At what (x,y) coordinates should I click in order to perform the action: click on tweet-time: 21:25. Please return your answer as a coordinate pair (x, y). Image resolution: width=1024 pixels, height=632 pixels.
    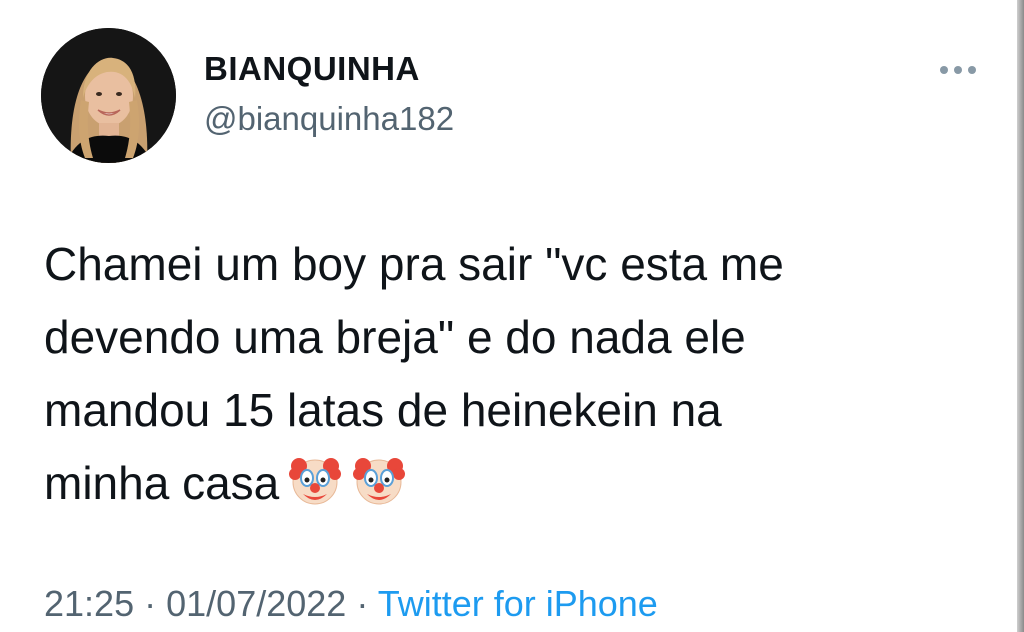
    Looking at the image, I should click on (89, 603).